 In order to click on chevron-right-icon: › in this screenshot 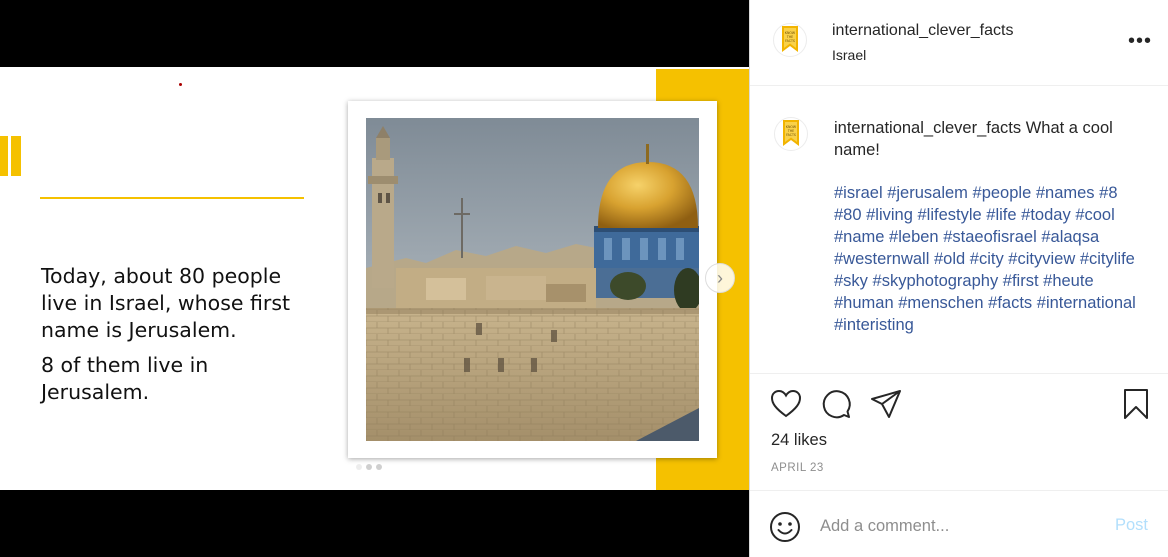, I will do `click(720, 277)`.